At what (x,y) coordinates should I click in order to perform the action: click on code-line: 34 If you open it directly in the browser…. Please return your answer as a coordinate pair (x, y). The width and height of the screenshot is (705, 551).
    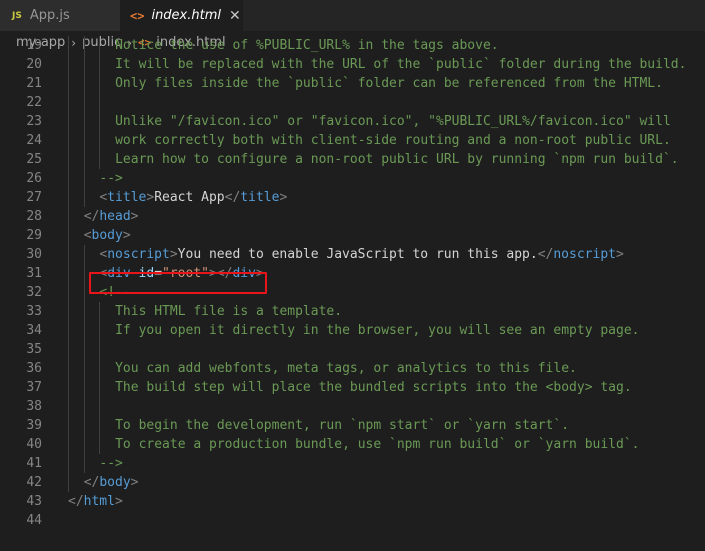
    Looking at the image, I should click on (352, 330).